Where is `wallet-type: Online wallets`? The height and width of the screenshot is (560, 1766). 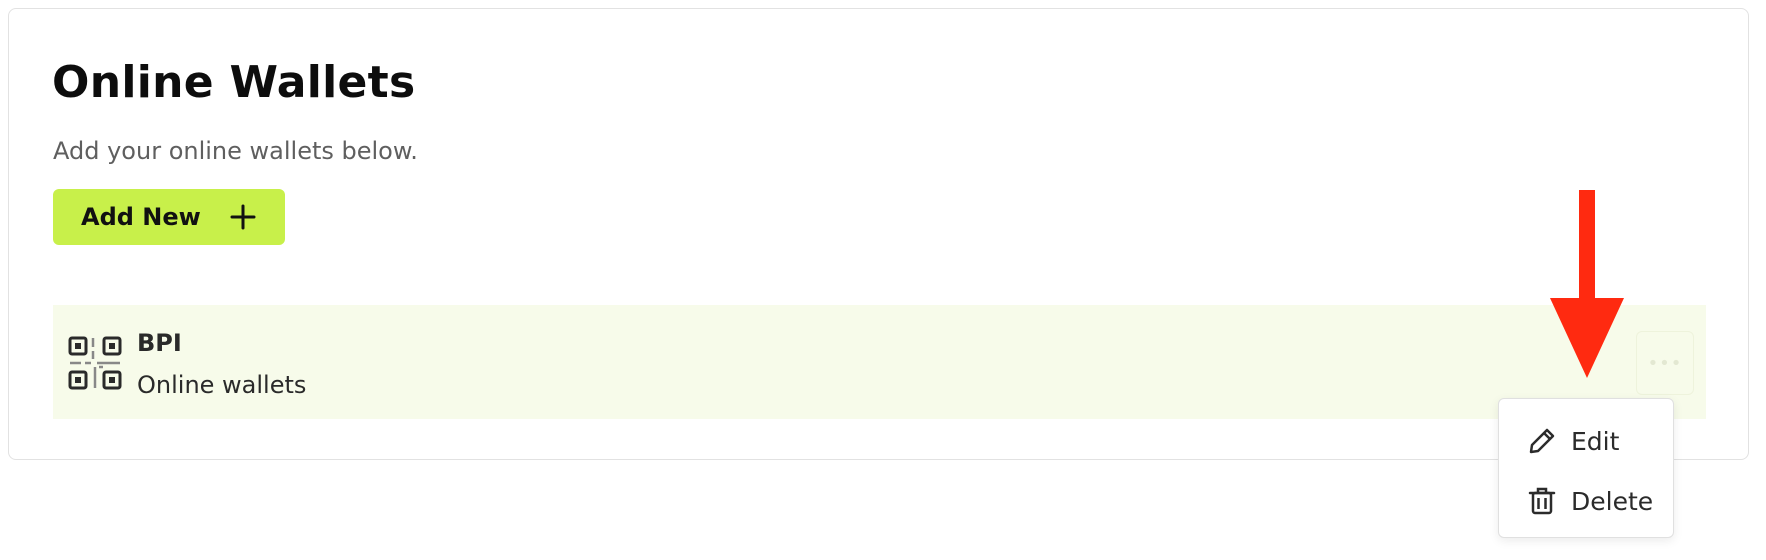
wallet-type: Online wallets is located at coordinates (222, 385).